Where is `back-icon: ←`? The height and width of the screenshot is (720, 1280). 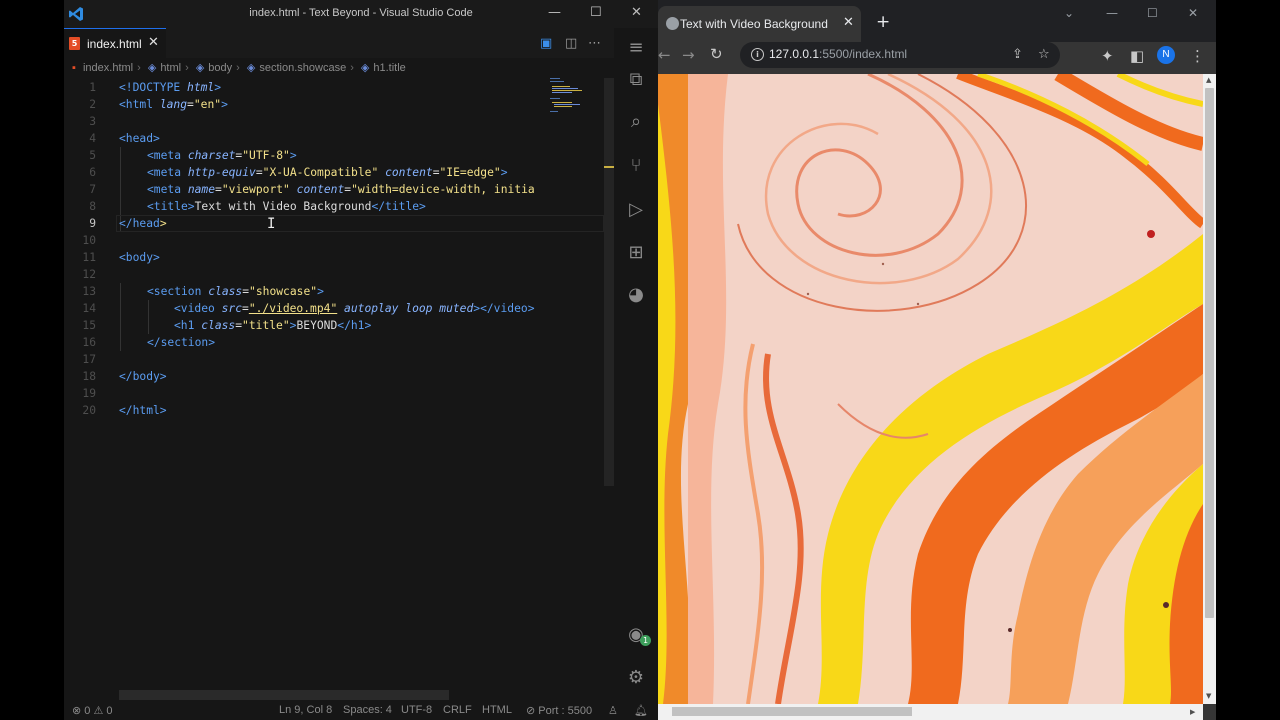 back-icon: ← is located at coordinates (664, 55).